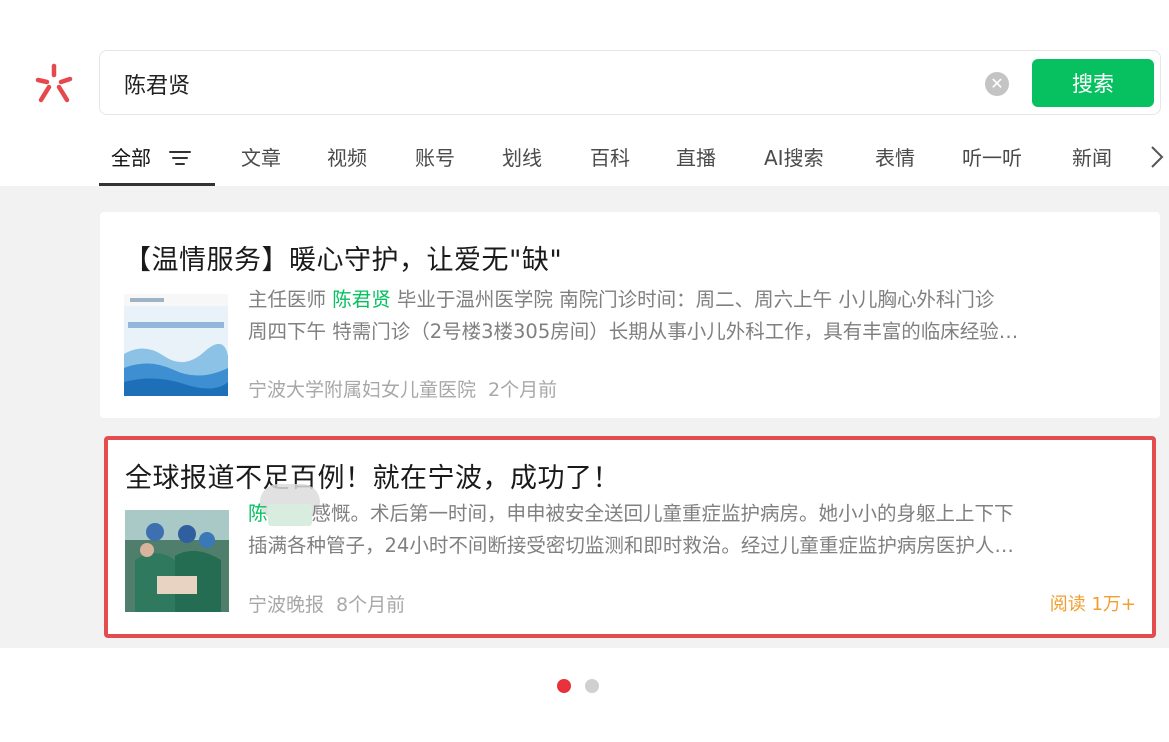 This screenshot has height=742, width=1169. I want to click on result-title: 【温情服务】暖心守护，让爱无"缺", so click(343, 257).